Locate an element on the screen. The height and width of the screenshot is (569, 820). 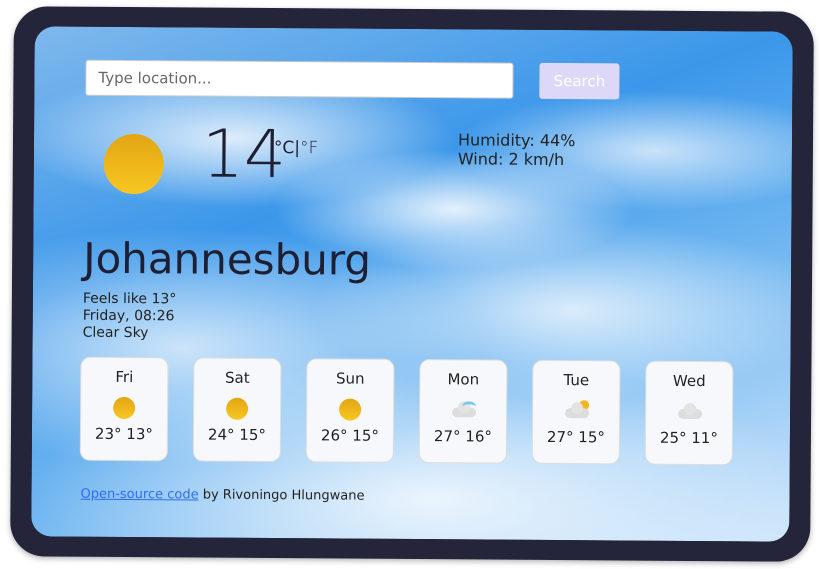
forecast-range: 23° 13° is located at coordinates (123, 434).